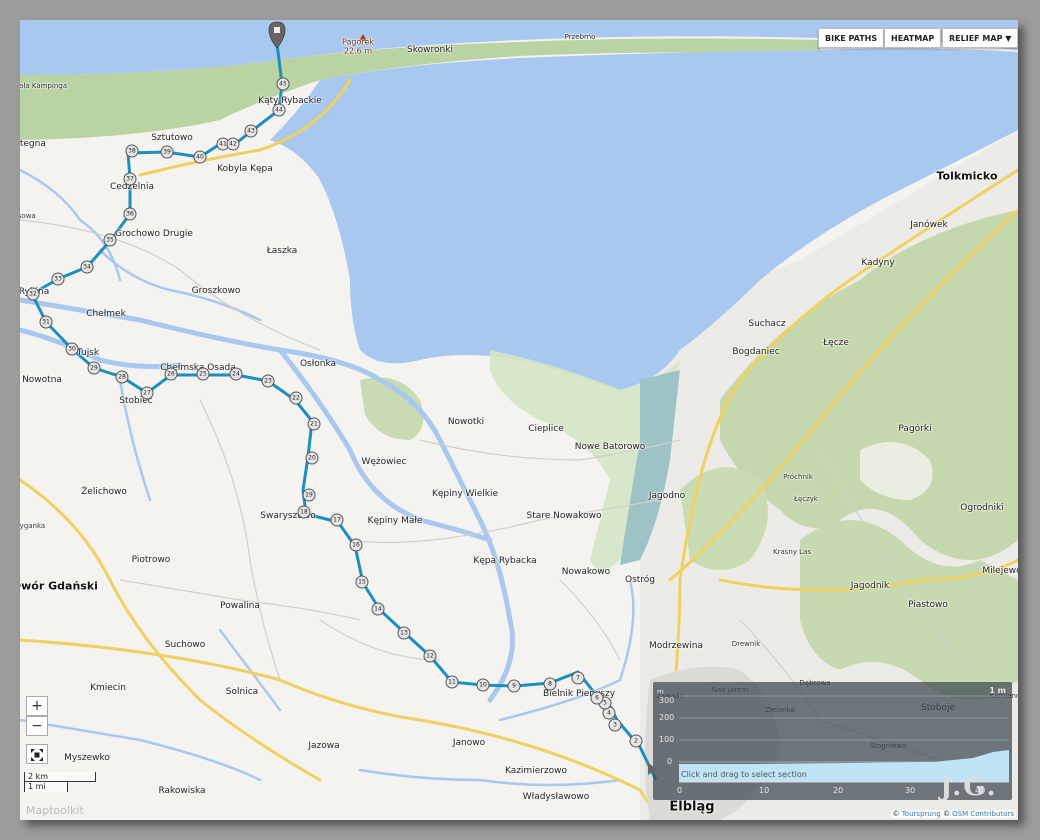  What do you see at coordinates (452, 682) in the screenshot?
I see `waypoint-marker: 11` at bounding box center [452, 682].